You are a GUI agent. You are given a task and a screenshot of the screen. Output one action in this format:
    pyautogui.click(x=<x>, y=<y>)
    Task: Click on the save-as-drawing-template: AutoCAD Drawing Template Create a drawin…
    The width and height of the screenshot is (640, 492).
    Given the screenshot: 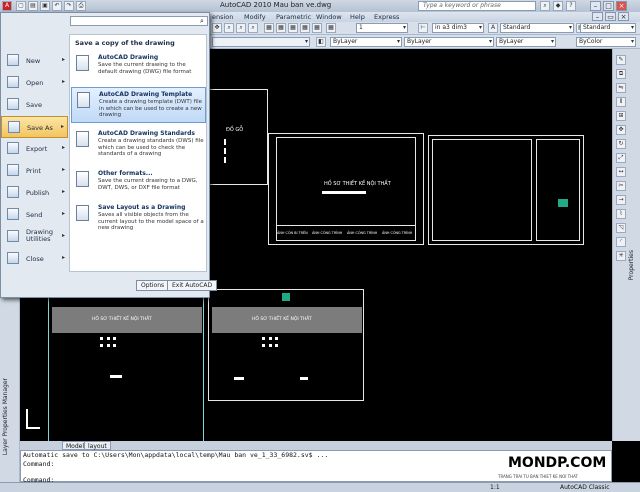 What is the action you would take?
    pyautogui.click(x=138, y=105)
    